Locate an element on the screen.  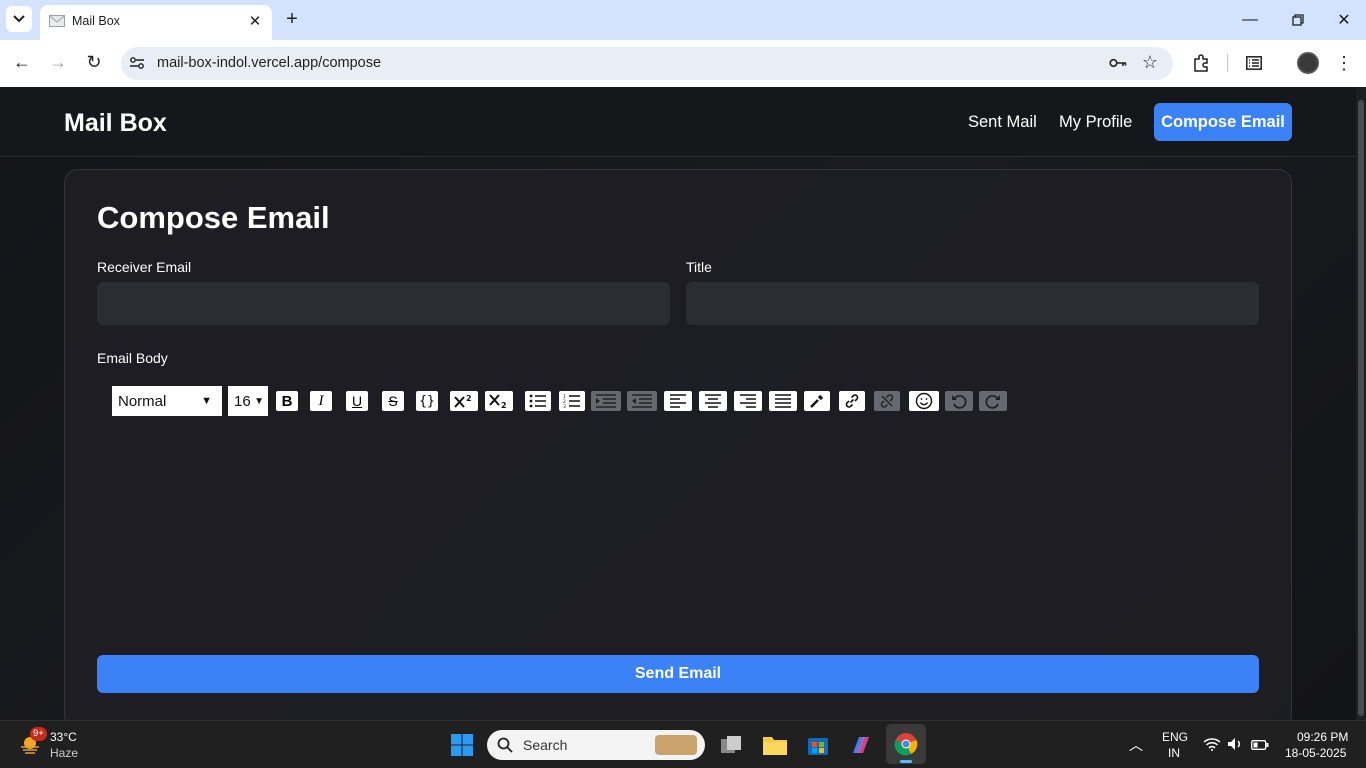
nav-compose-button: Compose Email is located at coordinates (1223, 122).